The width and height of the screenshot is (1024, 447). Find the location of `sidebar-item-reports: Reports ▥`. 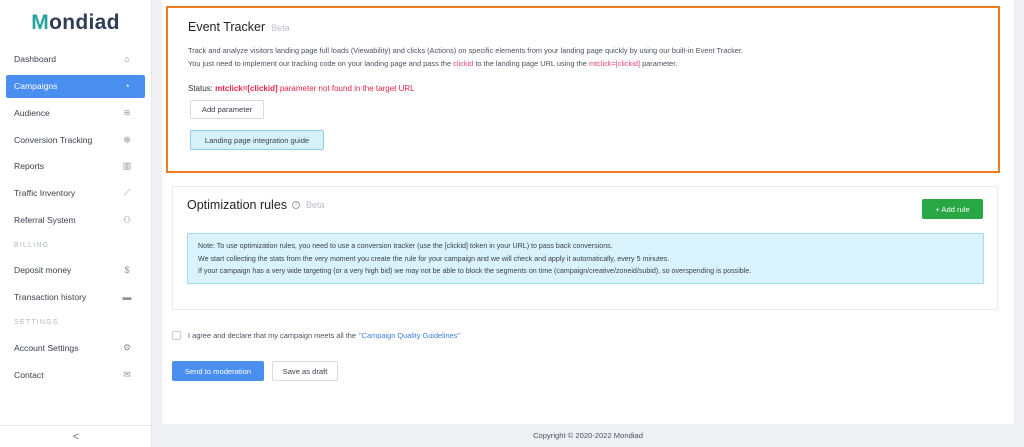

sidebar-item-reports: Reports ▥ is located at coordinates (75, 166).